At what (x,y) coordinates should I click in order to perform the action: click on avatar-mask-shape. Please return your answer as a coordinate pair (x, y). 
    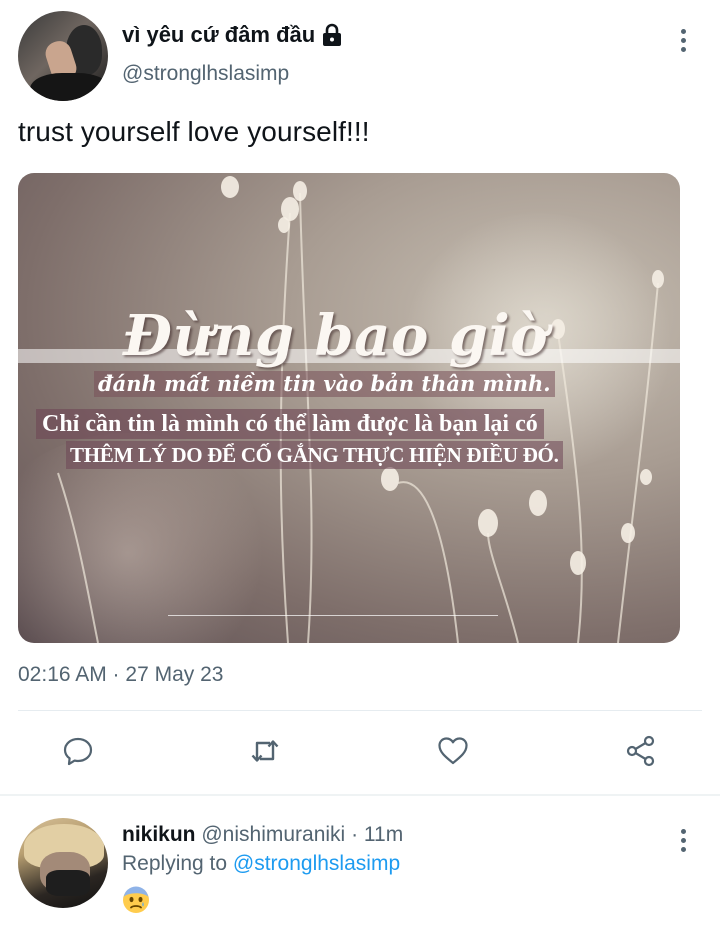
    Looking at the image, I should click on (68, 883).